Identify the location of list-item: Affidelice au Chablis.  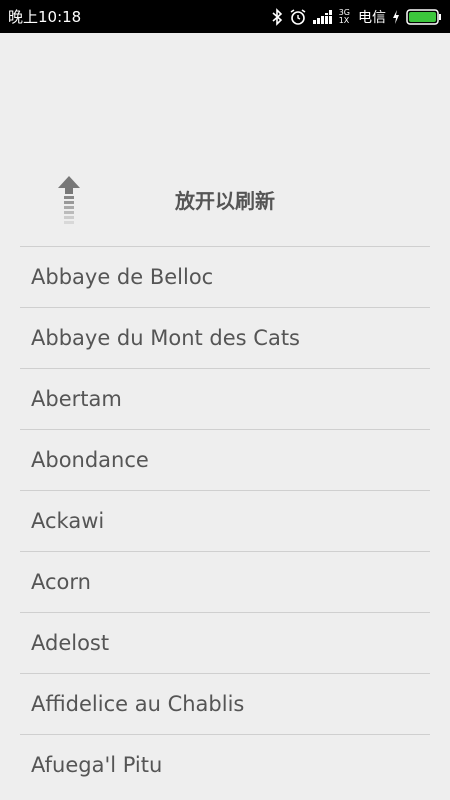
(225, 704).